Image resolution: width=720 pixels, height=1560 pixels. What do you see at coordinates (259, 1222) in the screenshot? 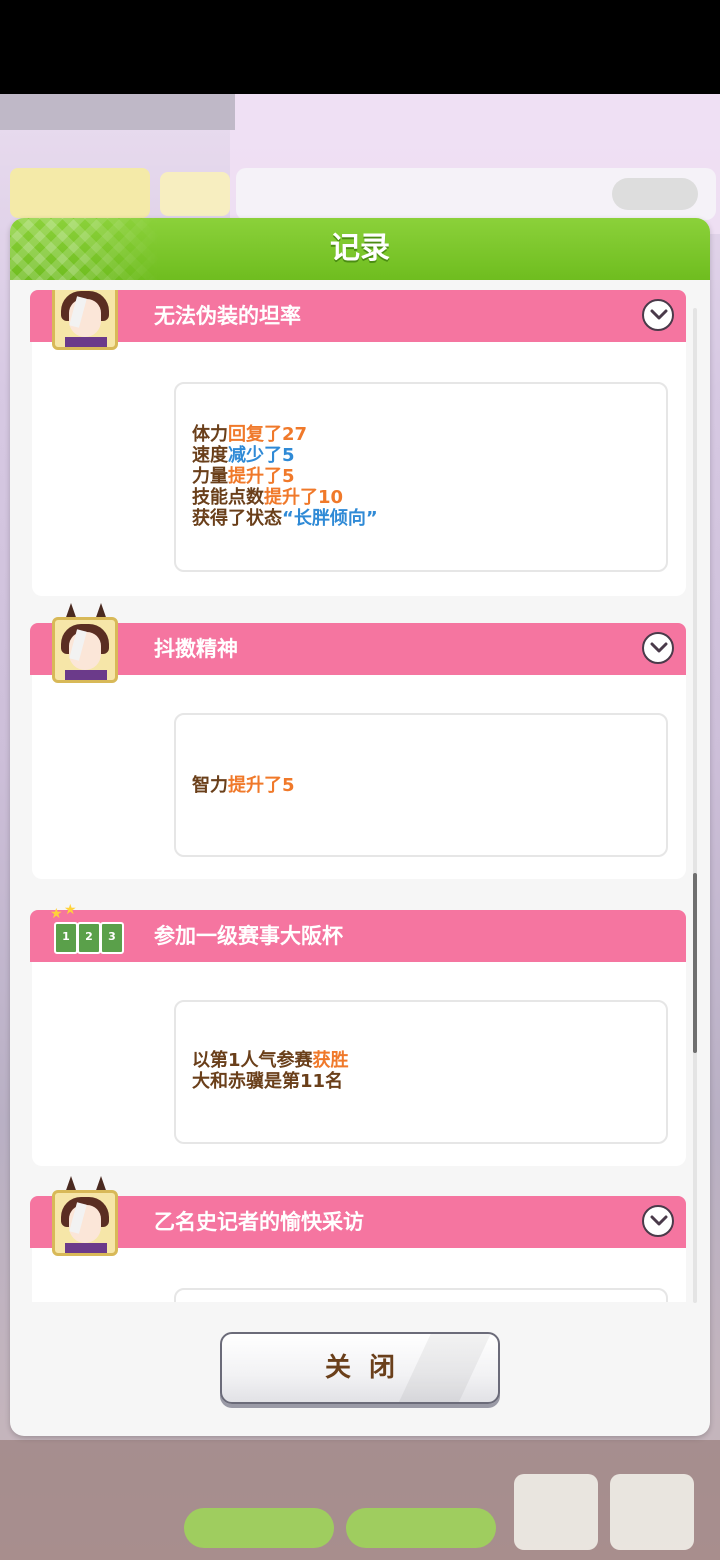
I see `entry-title: 乙名史记者的愉快采访` at bounding box center [259, 1222].